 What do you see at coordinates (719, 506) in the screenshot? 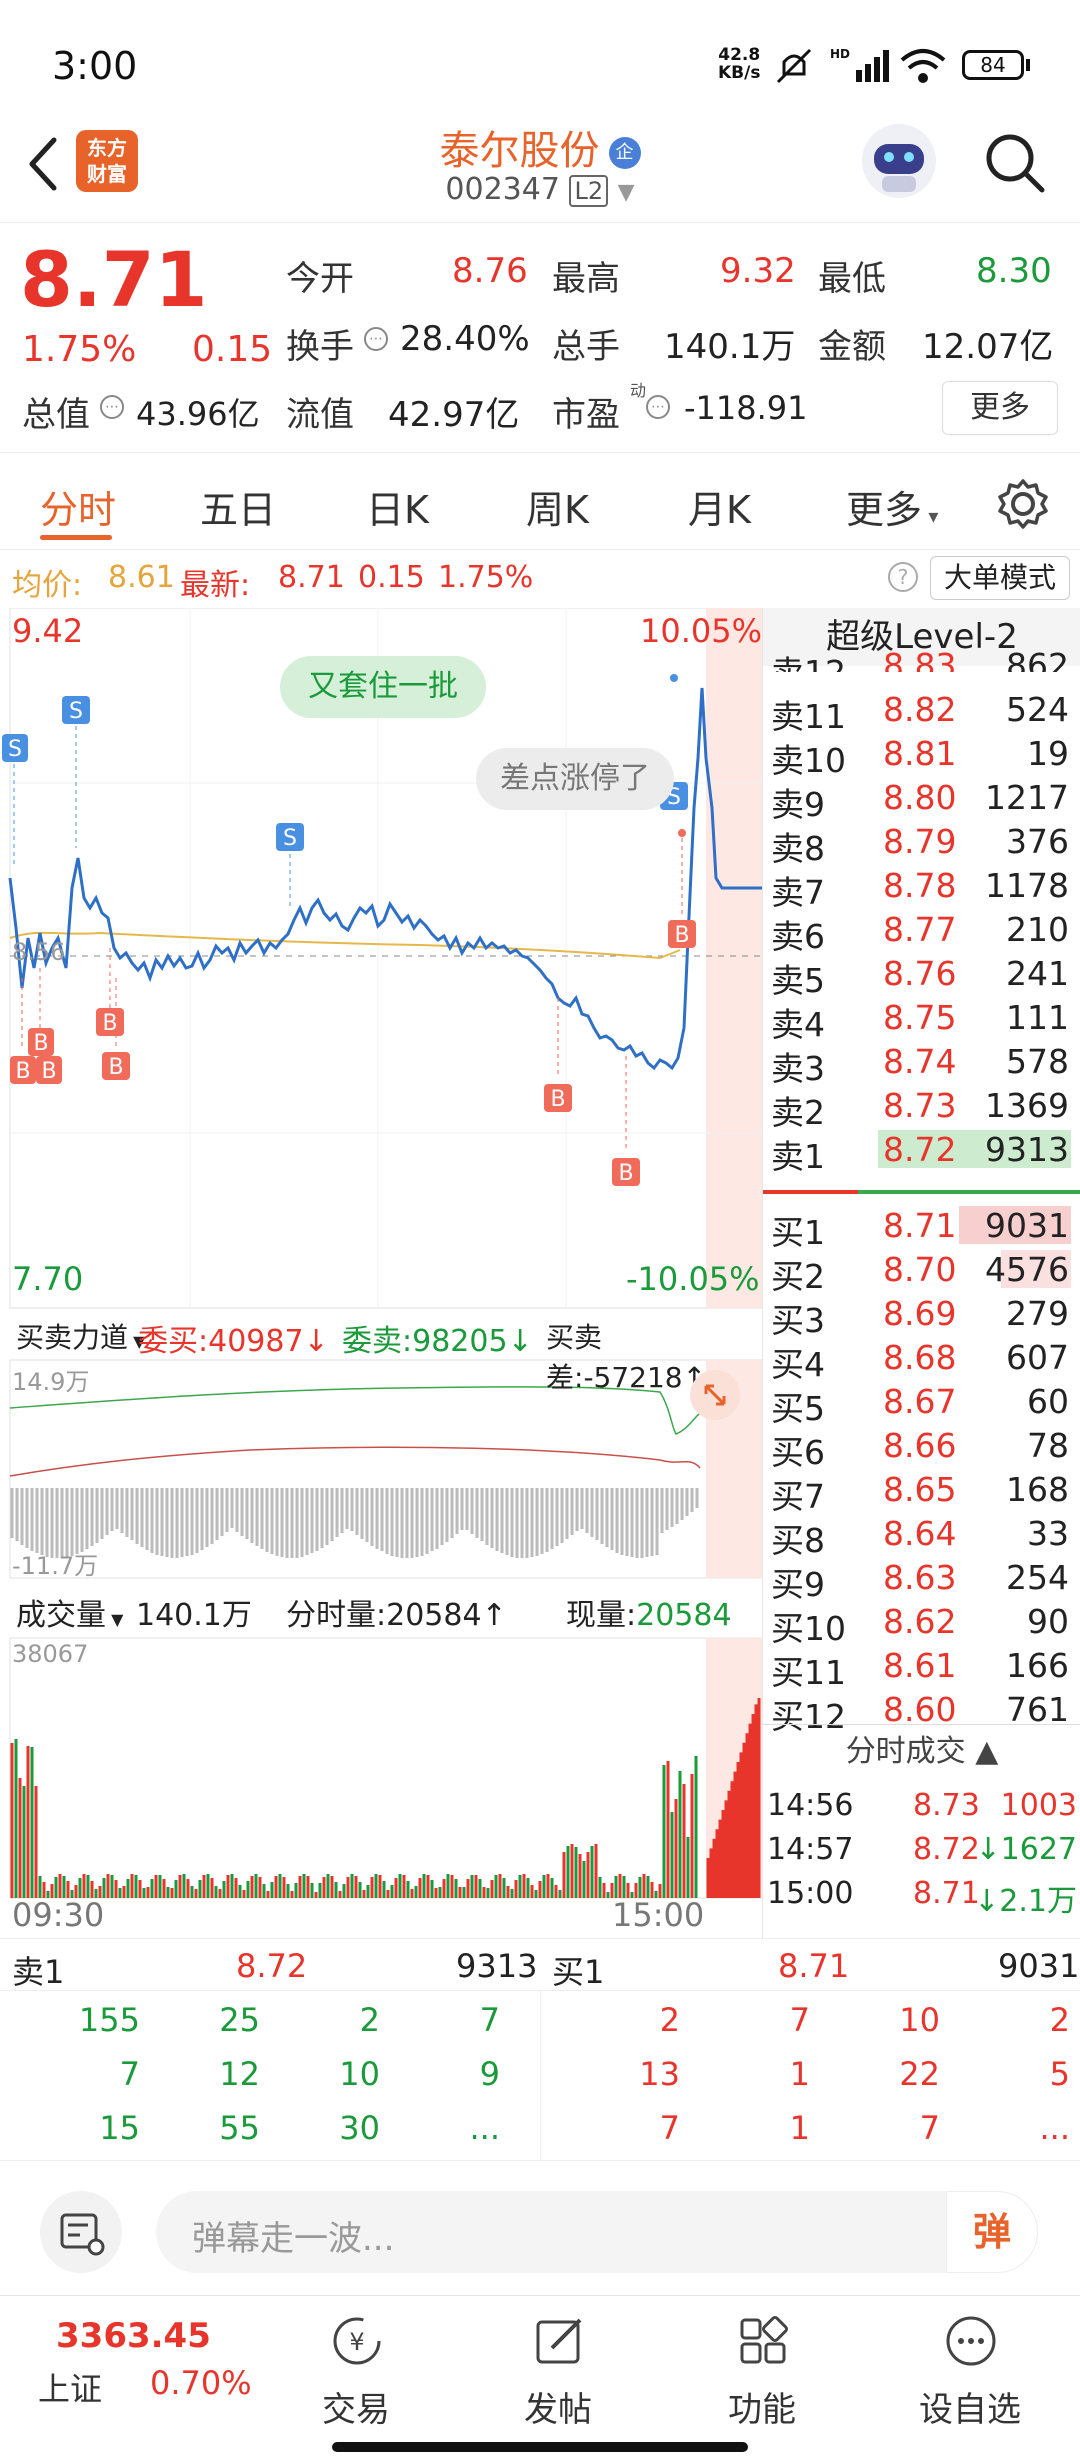
I see `tab-monthly-k: 月K` at bounding box center [719, 506].